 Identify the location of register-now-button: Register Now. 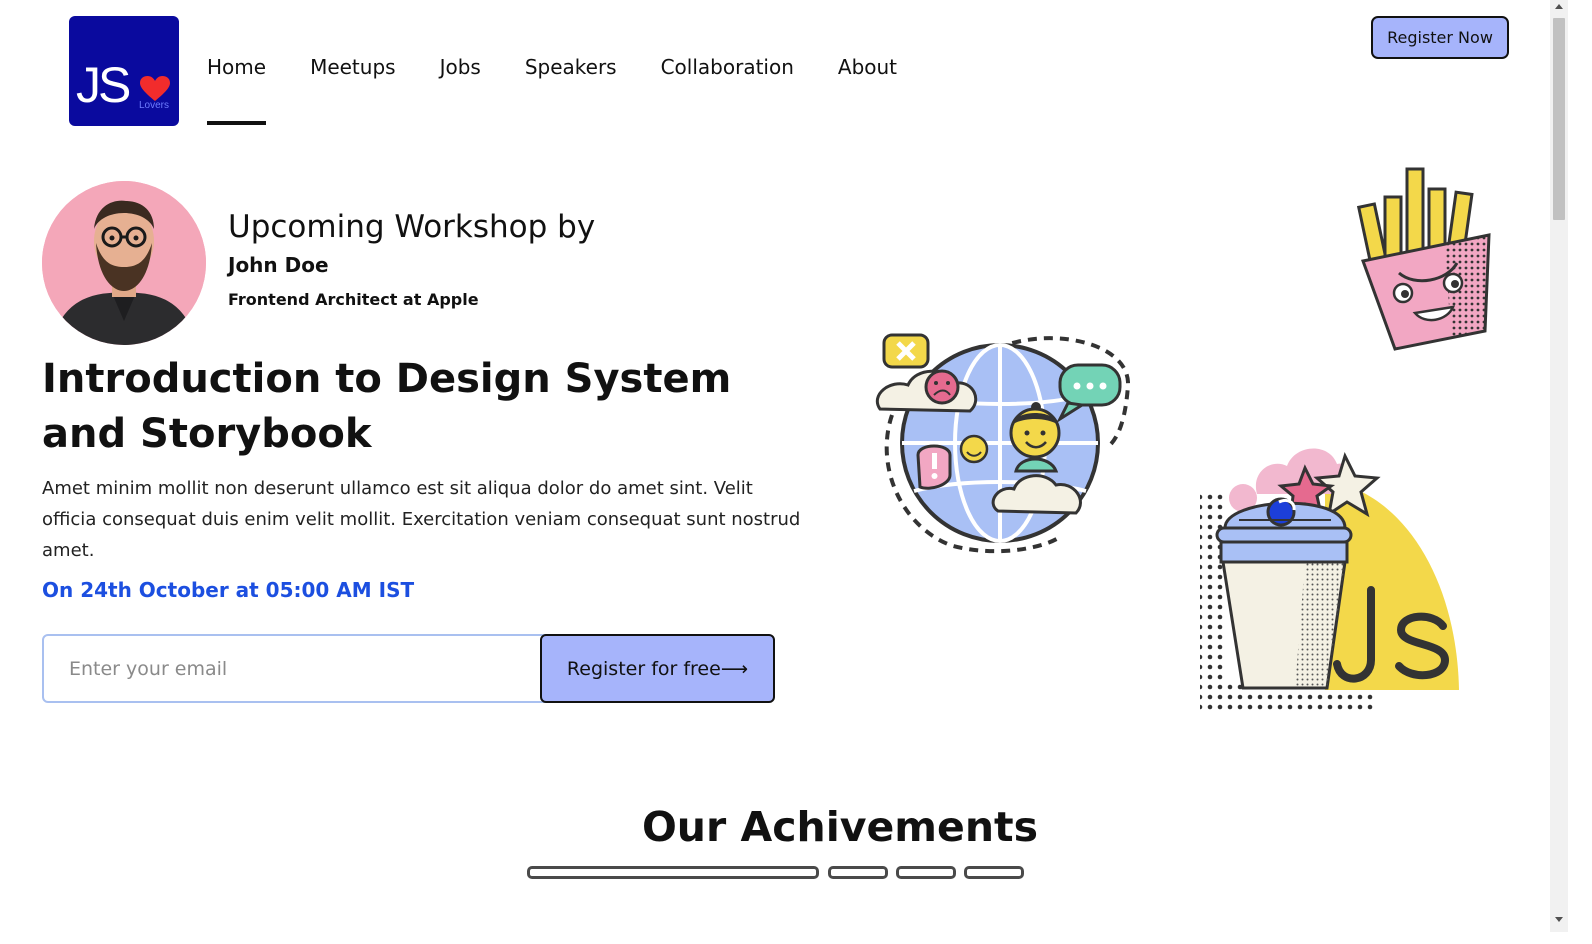
(1440, 37).